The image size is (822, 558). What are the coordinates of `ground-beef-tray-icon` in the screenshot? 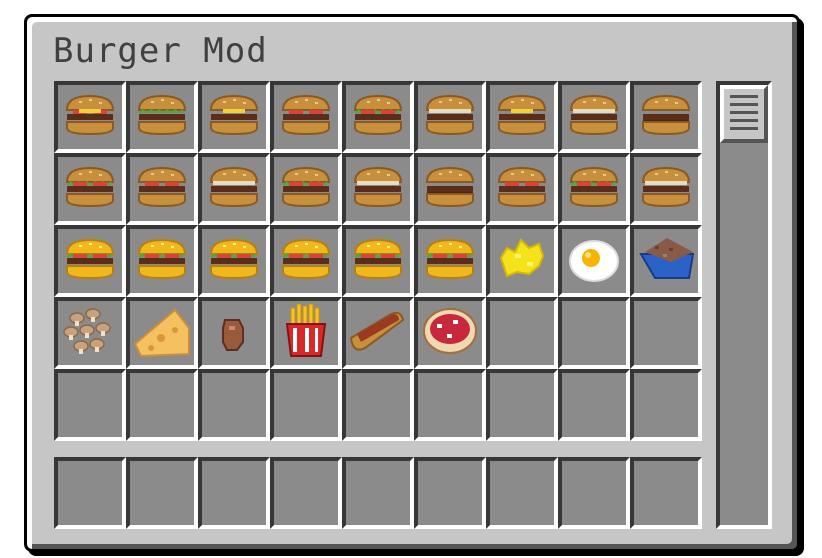 It's located at (666, 261).